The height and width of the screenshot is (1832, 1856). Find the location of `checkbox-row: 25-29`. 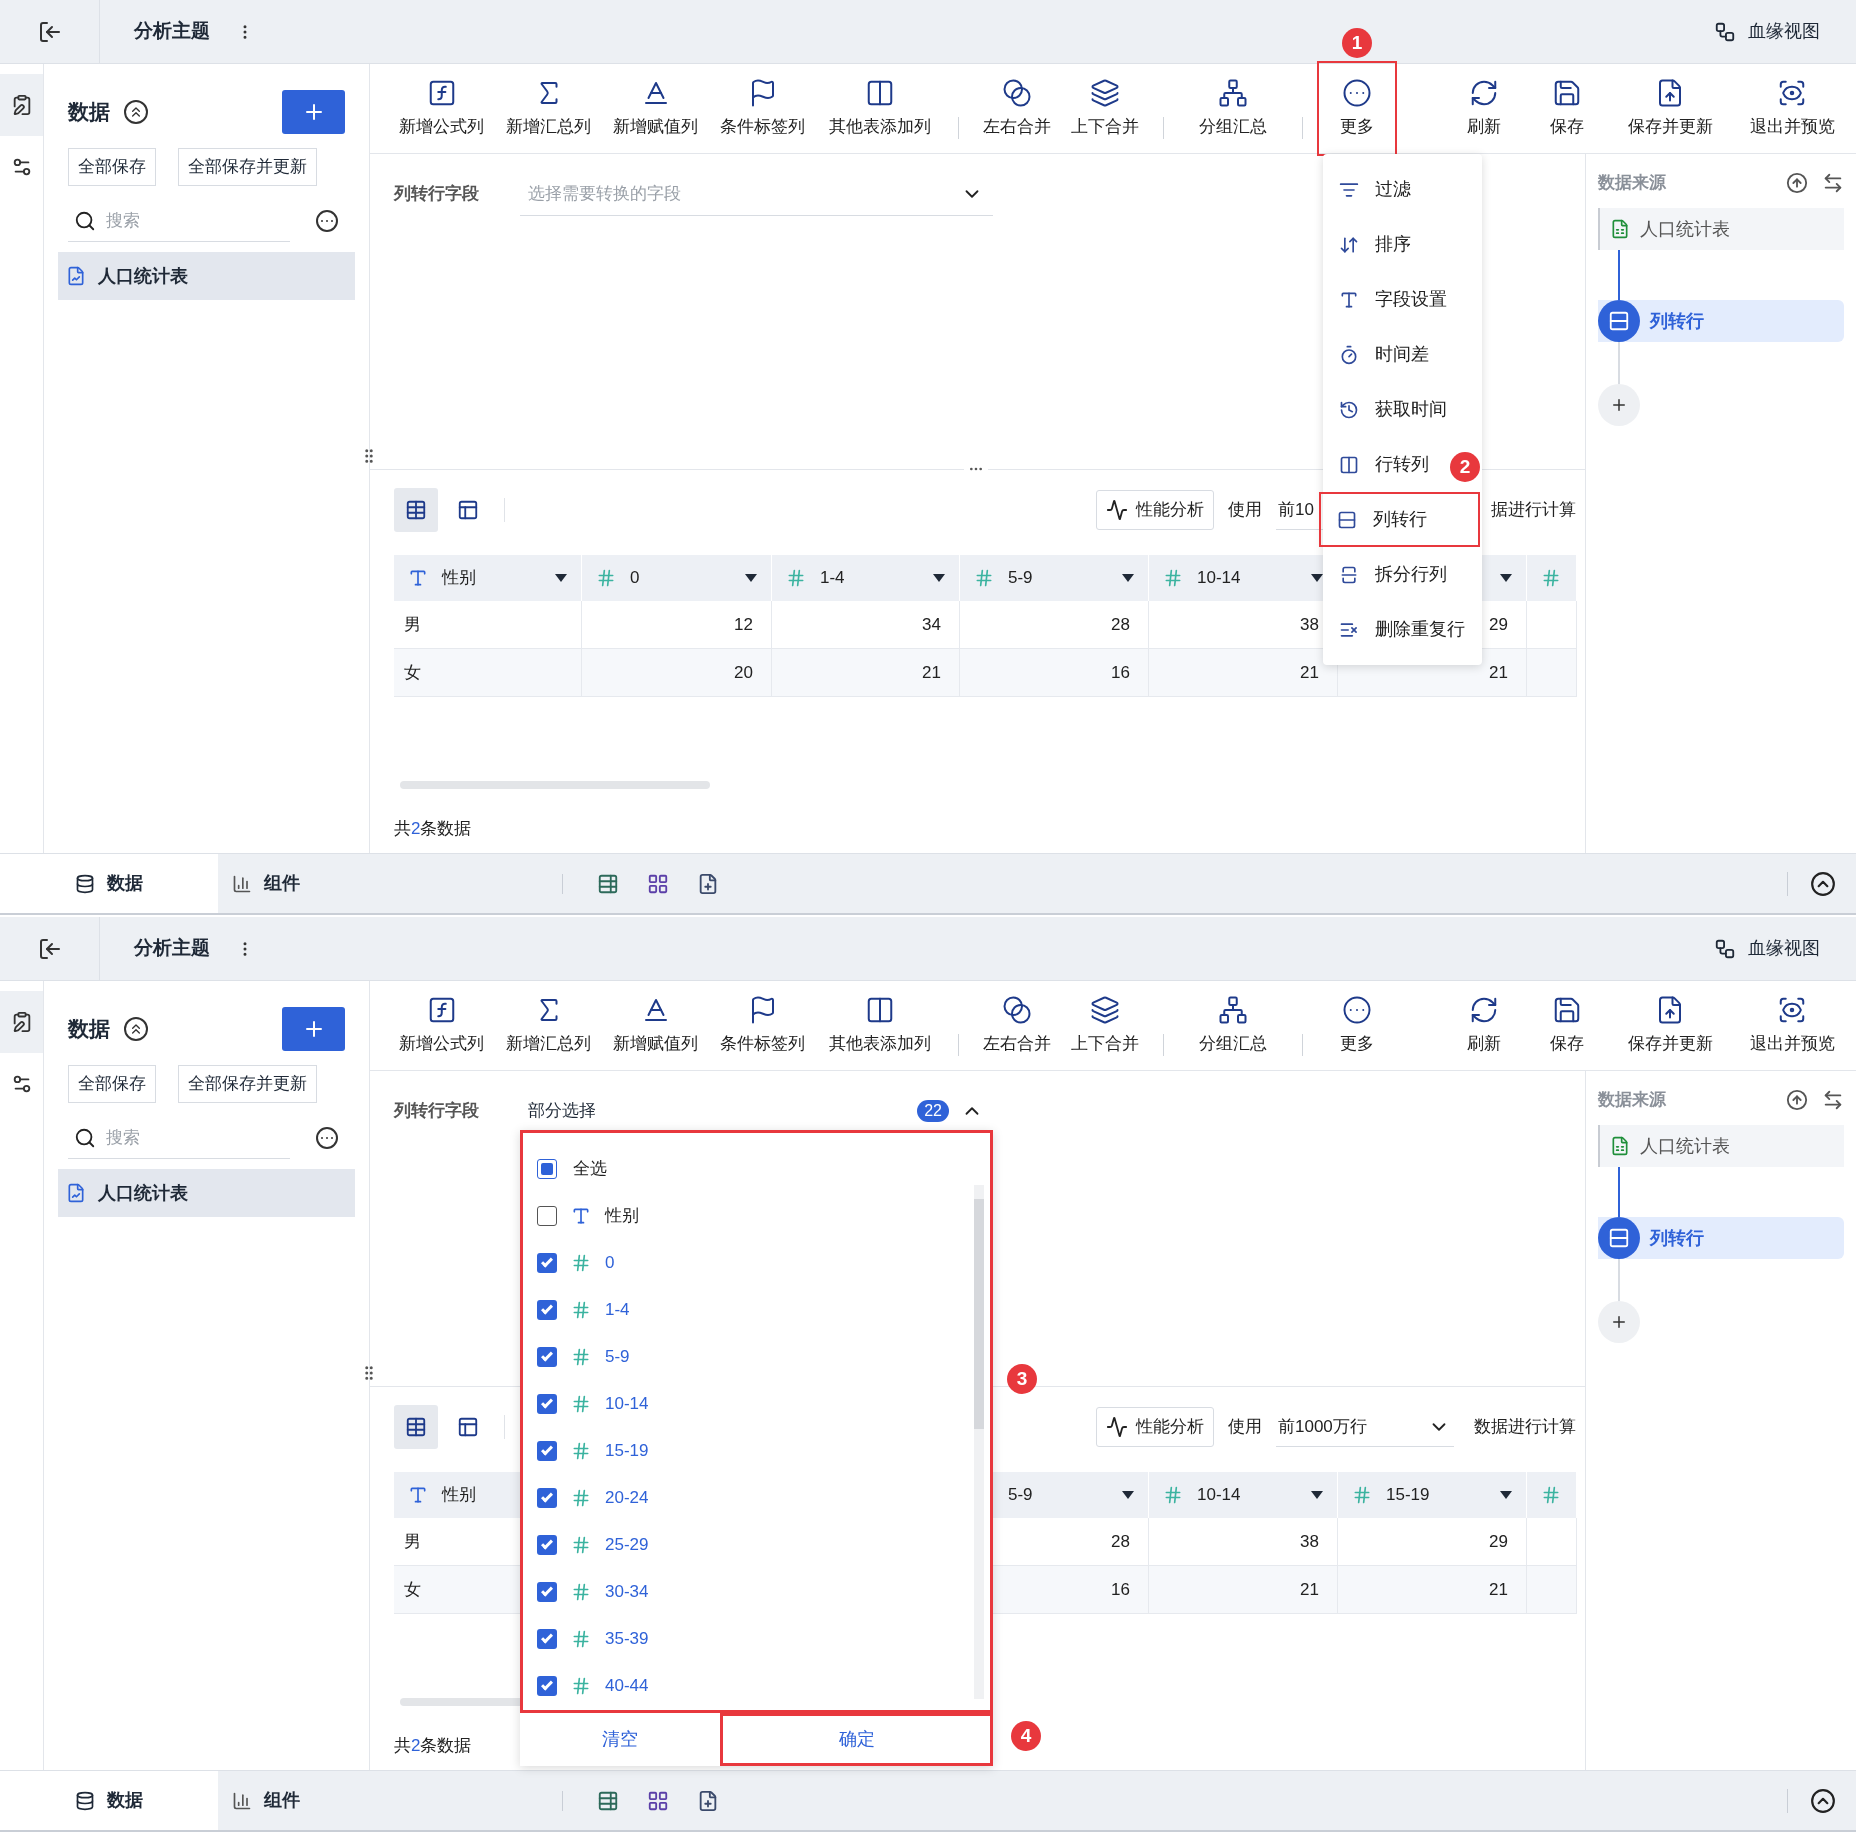

checkbox-row: 25-29 is located at coordinates (756, 1544).